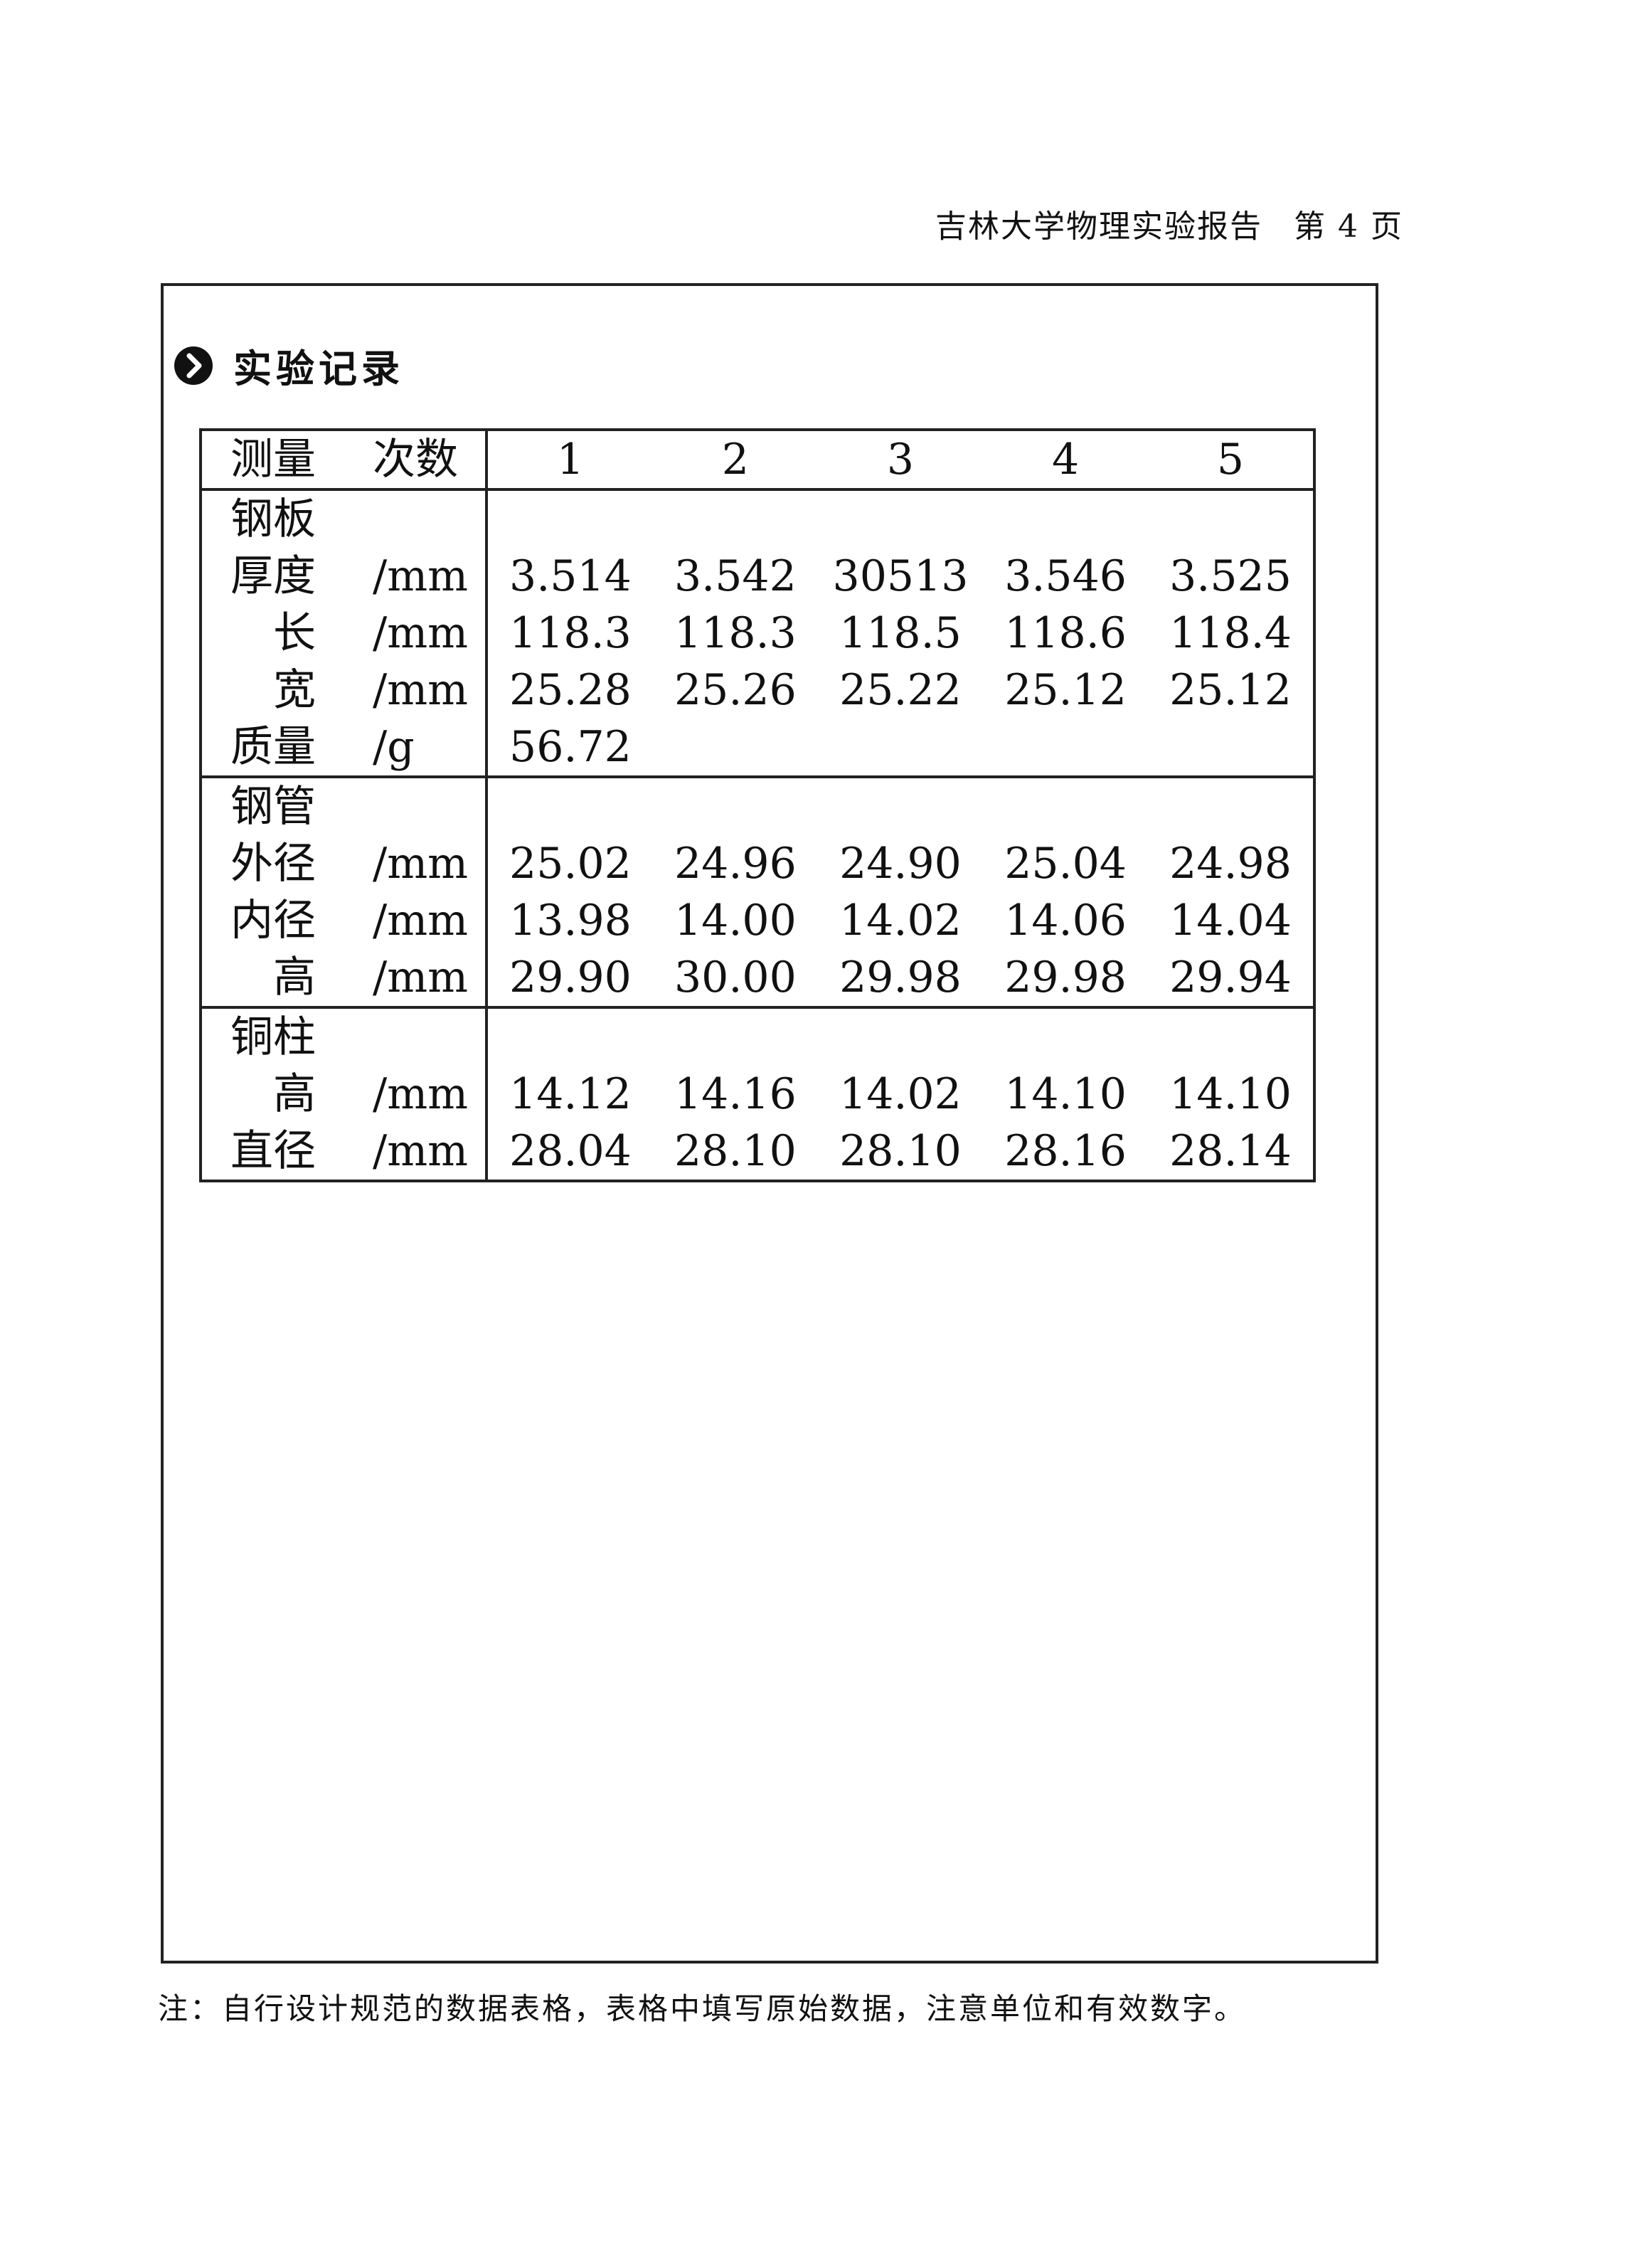  I want to click on table-row: 直径/mm 28.04 28.10 28.10 28.16 28.14, so click(757, 1152).